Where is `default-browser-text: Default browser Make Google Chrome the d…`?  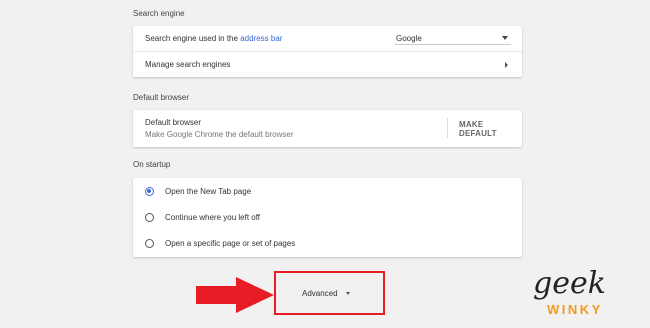 default-browser-text: Default browser Make Google Chrome the d… is located at coordinates (219, 128).